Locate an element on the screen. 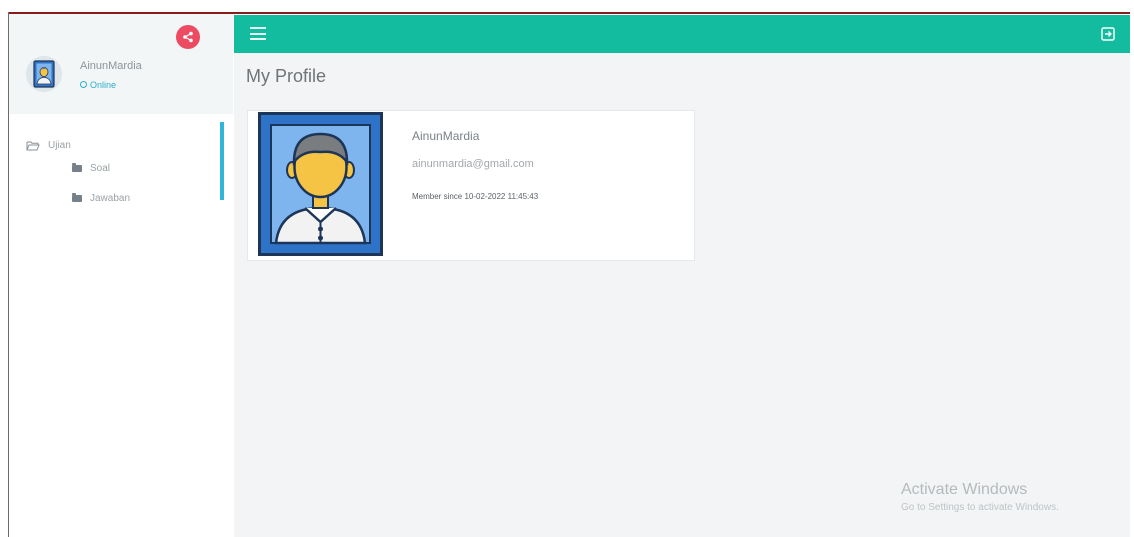 This screenshot has width=1134, height=537. sidebar-item-label: Jawaban is located at coordinates (110, 198).